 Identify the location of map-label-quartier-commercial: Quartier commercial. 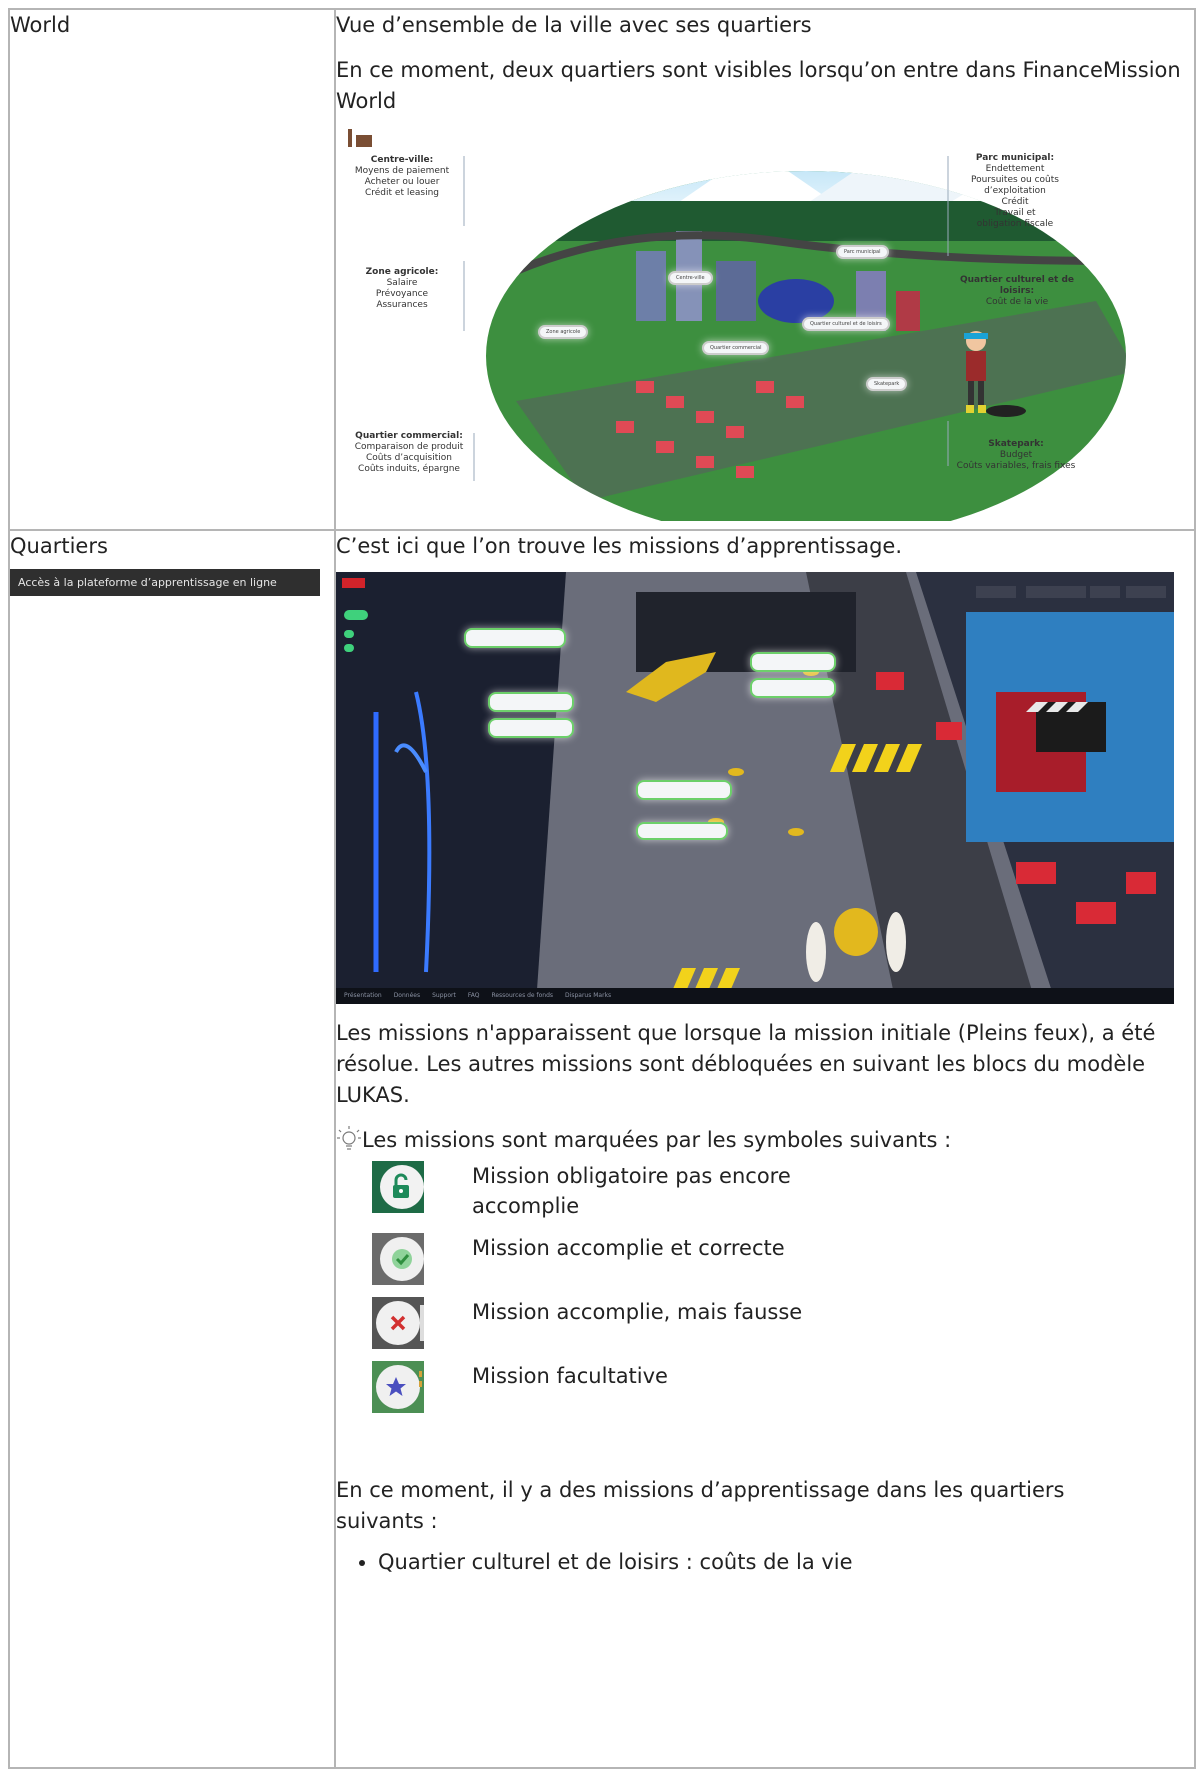
(736, 348).